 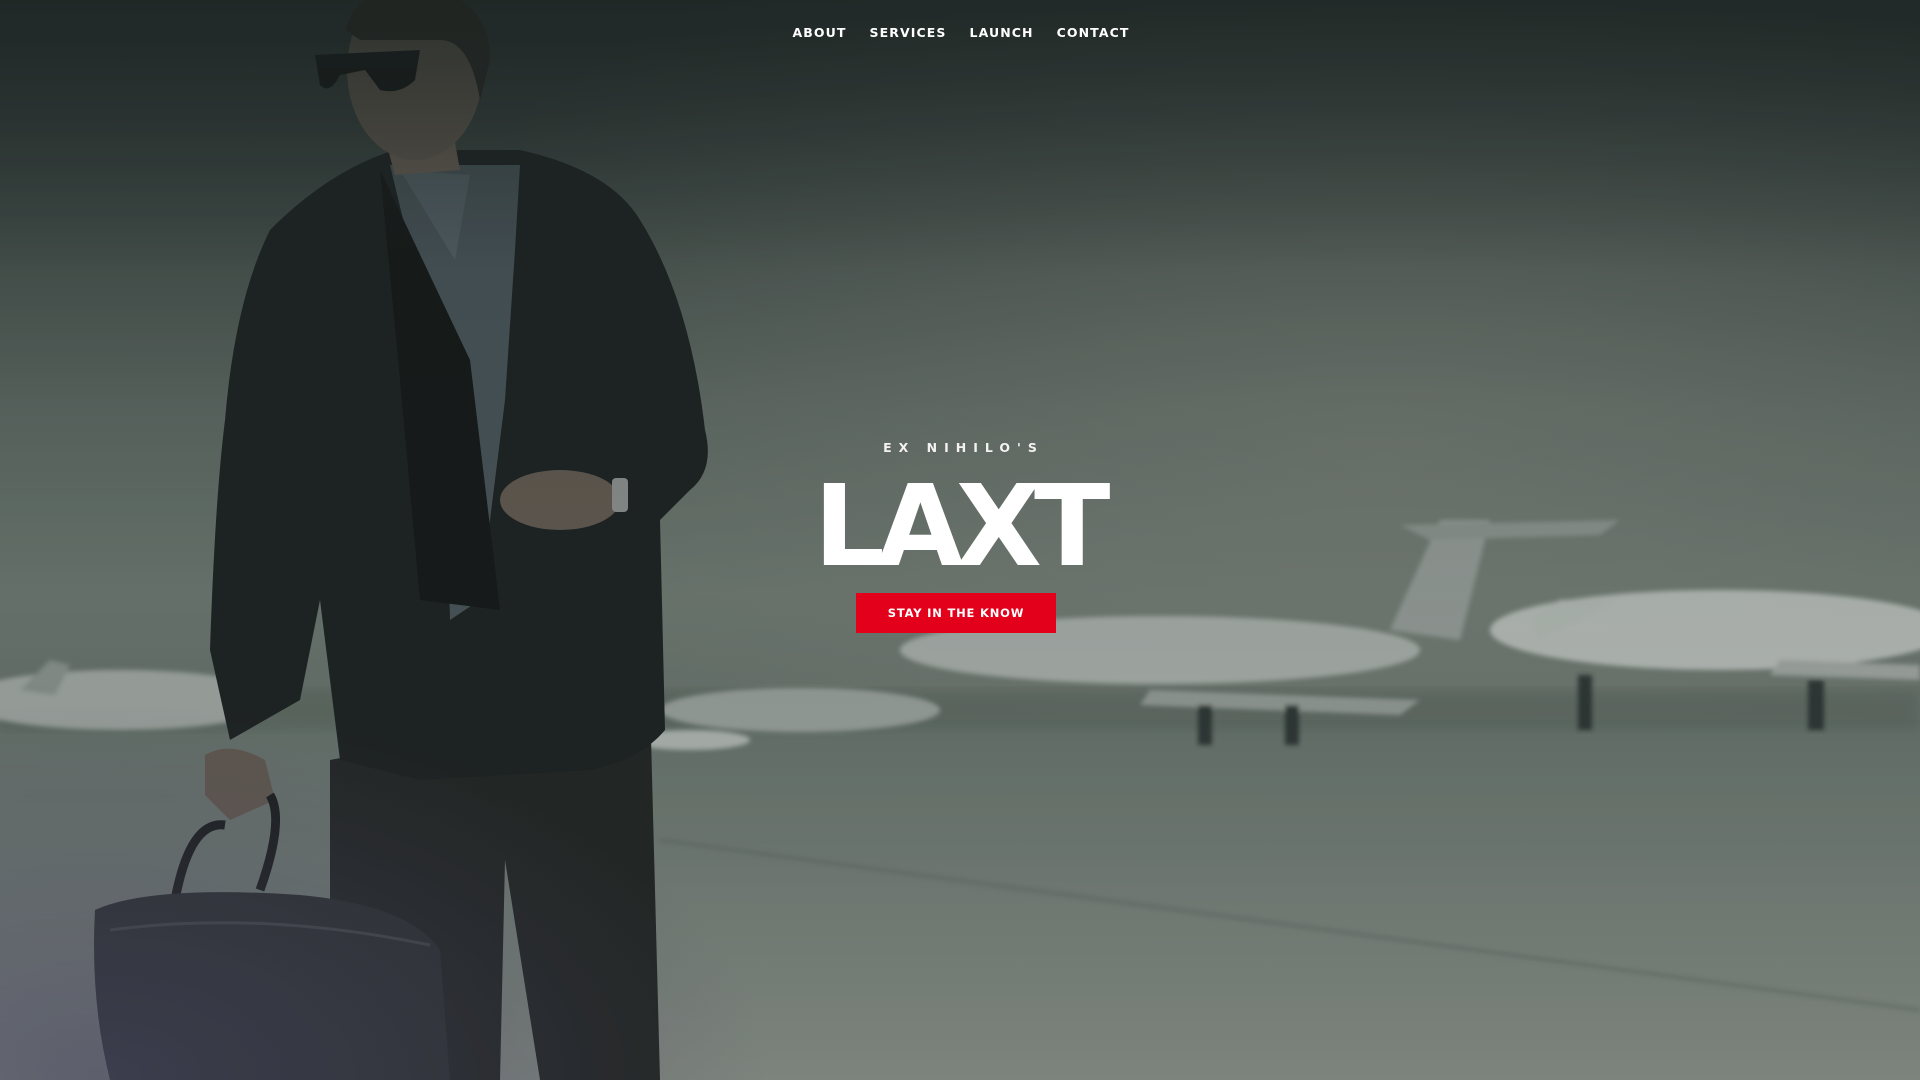 I want to click on nav-link-launch: LAUNCH, so click(x=1002, y=32).